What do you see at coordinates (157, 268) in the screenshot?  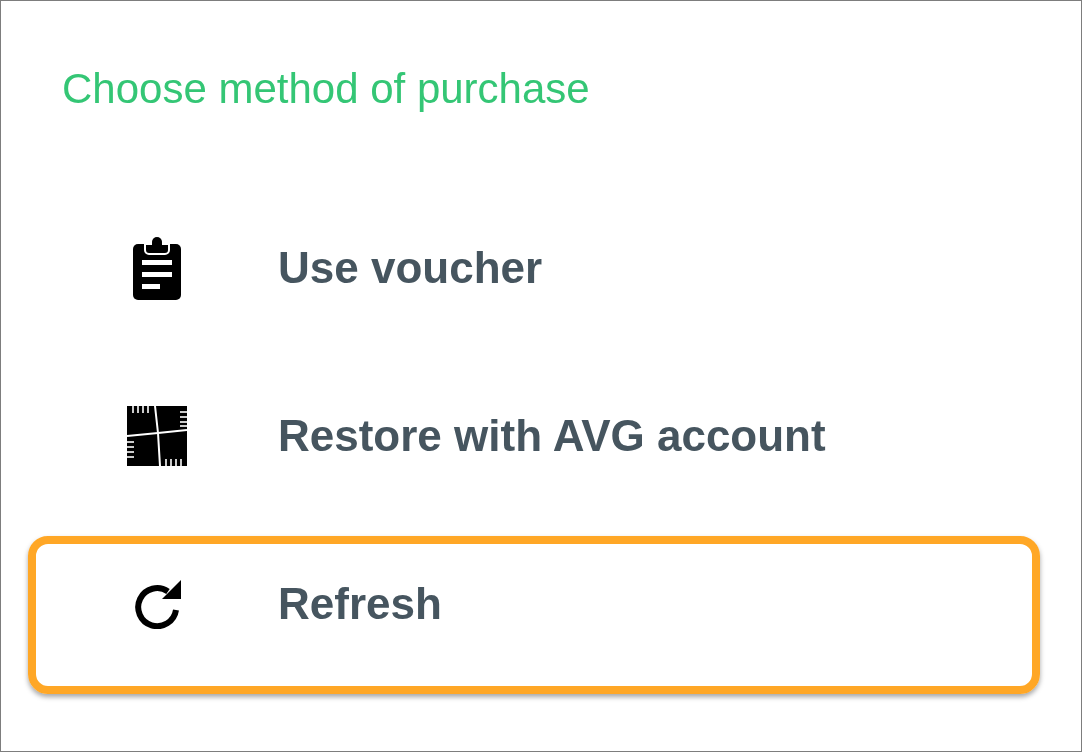 I see `clipboard-icon` at bounding box center [157, 268].